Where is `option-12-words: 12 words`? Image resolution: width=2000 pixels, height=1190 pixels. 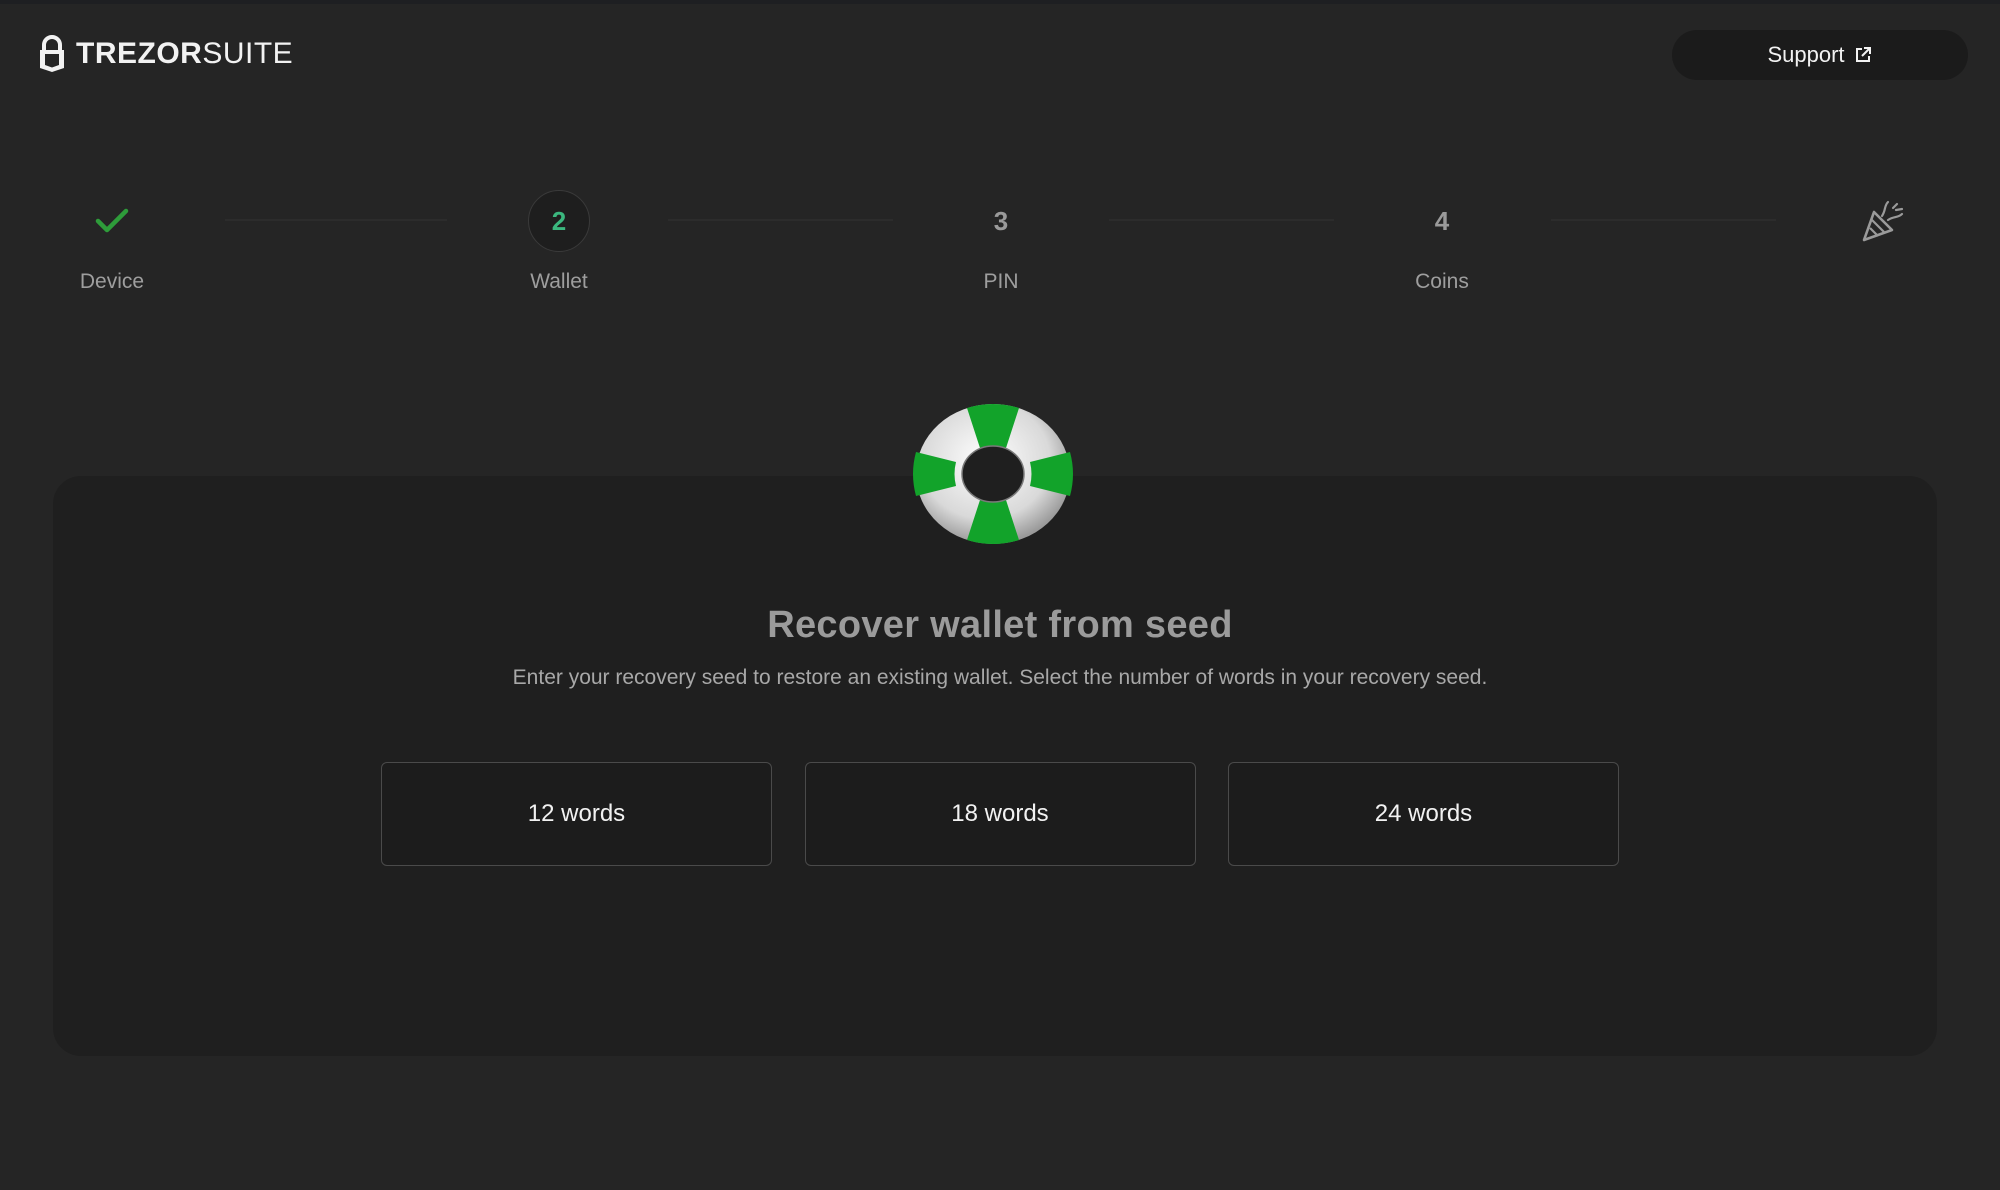
option-12-words: 12 words is located at coordinates (576, 814).